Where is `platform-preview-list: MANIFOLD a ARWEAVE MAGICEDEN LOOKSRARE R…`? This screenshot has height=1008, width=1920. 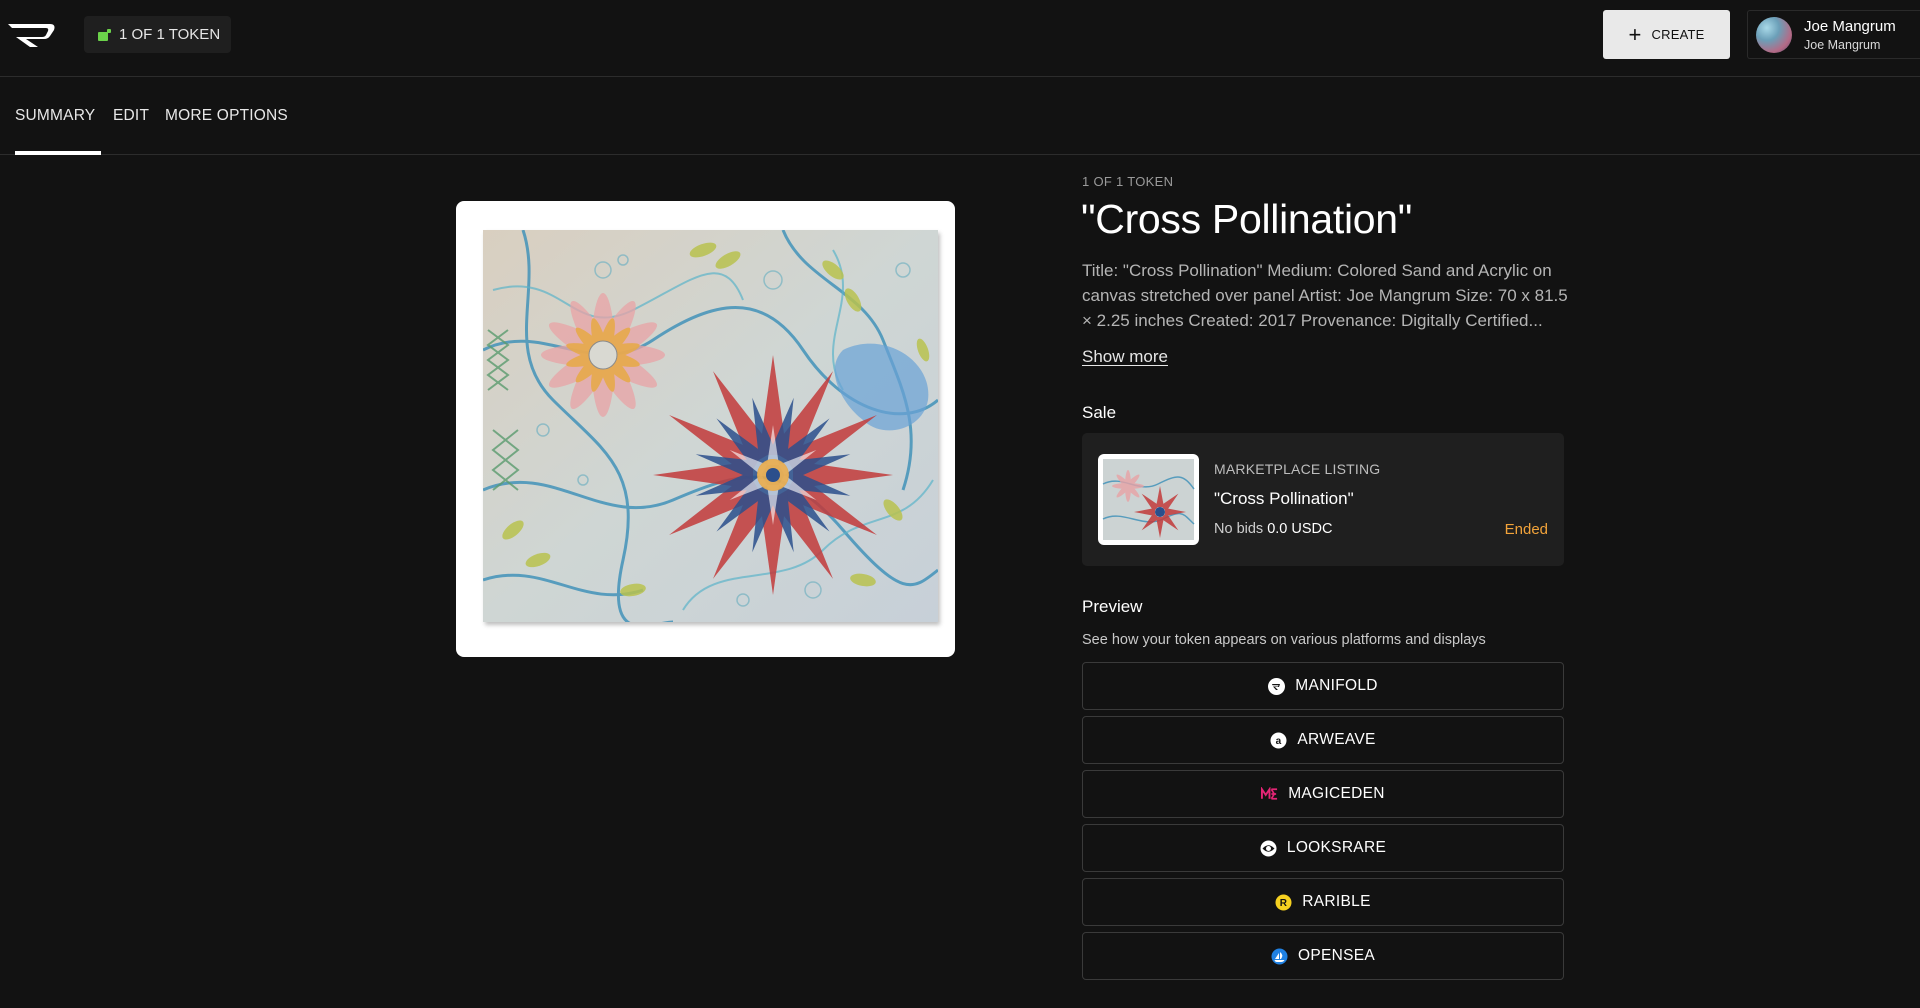
platform-preview-list: MANIFOLD a ARWEAVE MAGICEDEN LOOKSRARE R… is located at coordinates (1323, 824).